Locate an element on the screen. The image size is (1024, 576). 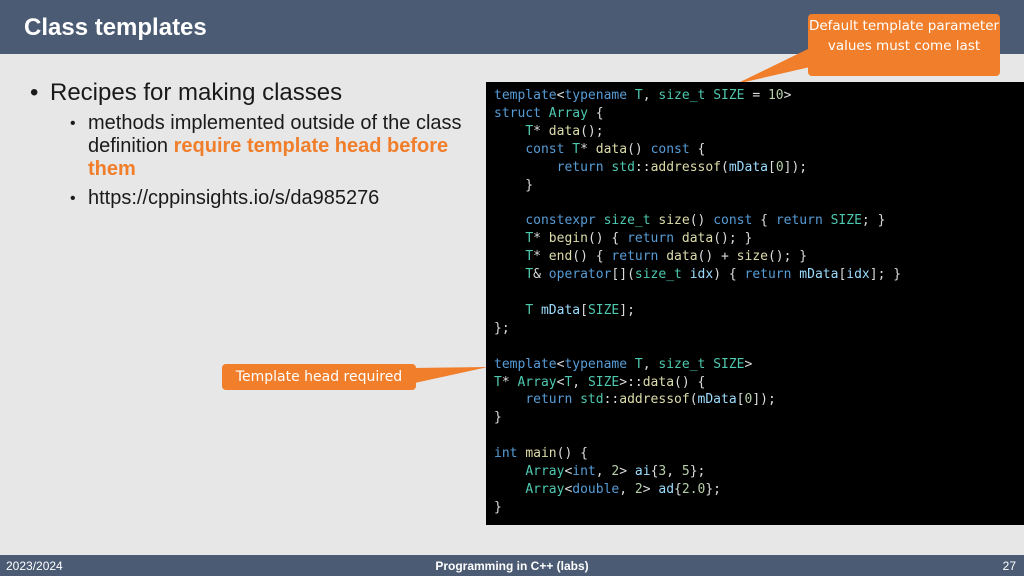
callout-middle-pointer is located at coordinates (449, 375).